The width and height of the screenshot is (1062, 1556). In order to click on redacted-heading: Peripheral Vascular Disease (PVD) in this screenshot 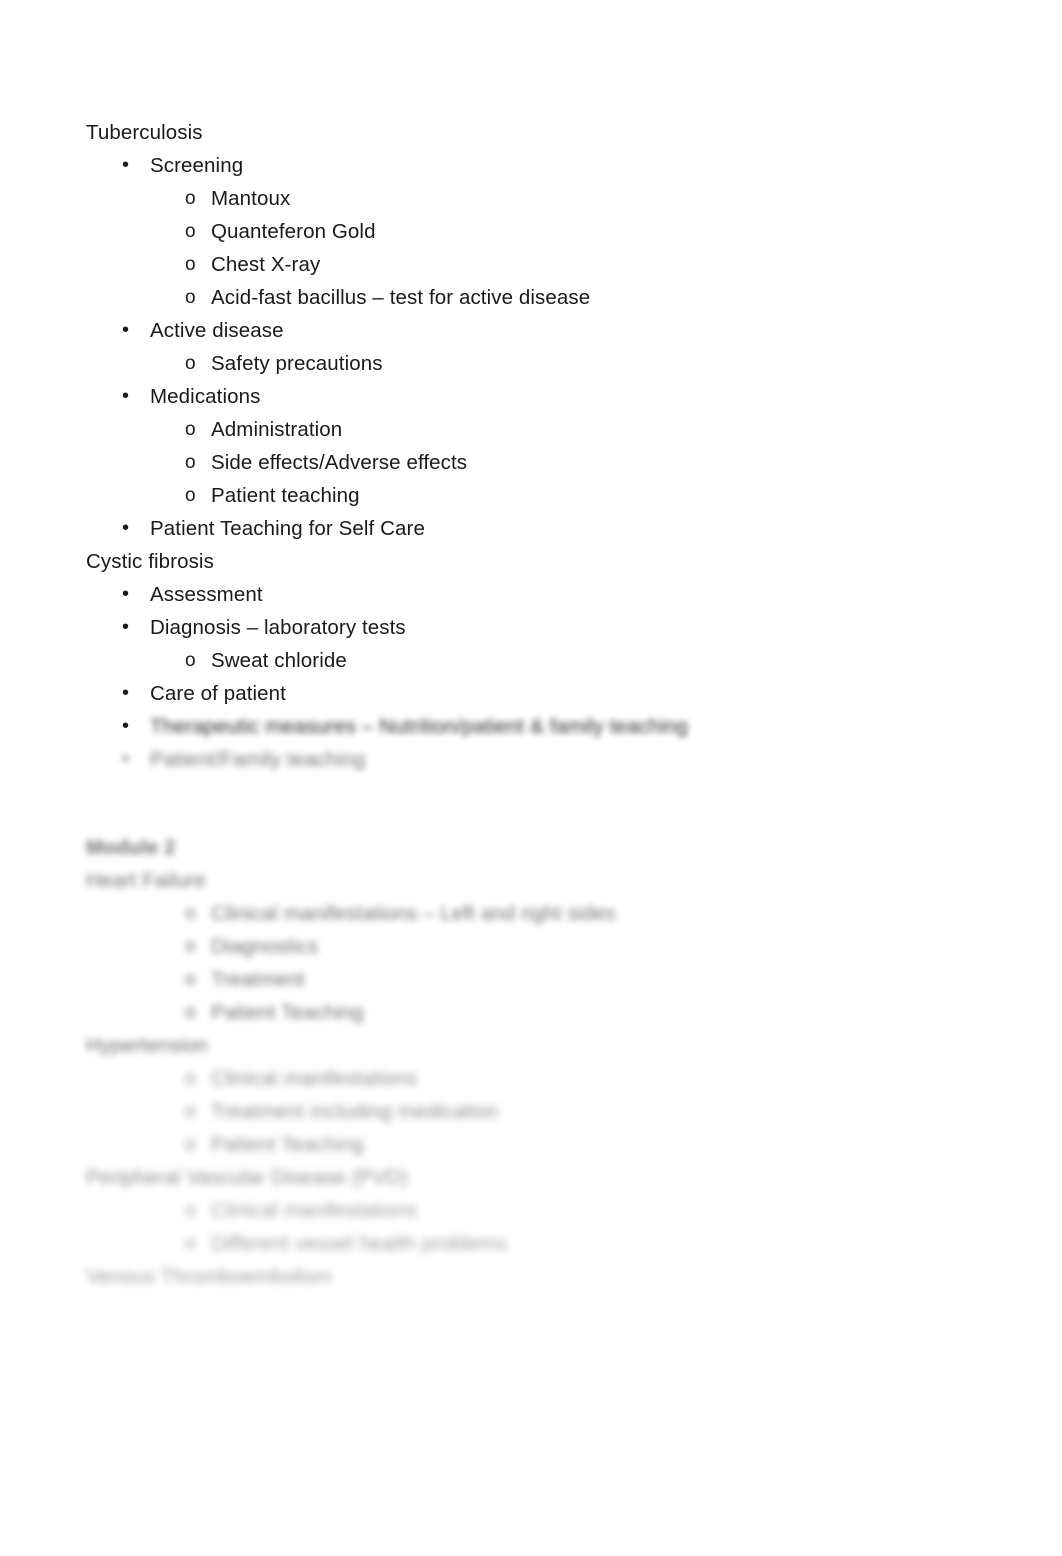, I will do `click(536, 1177)`.